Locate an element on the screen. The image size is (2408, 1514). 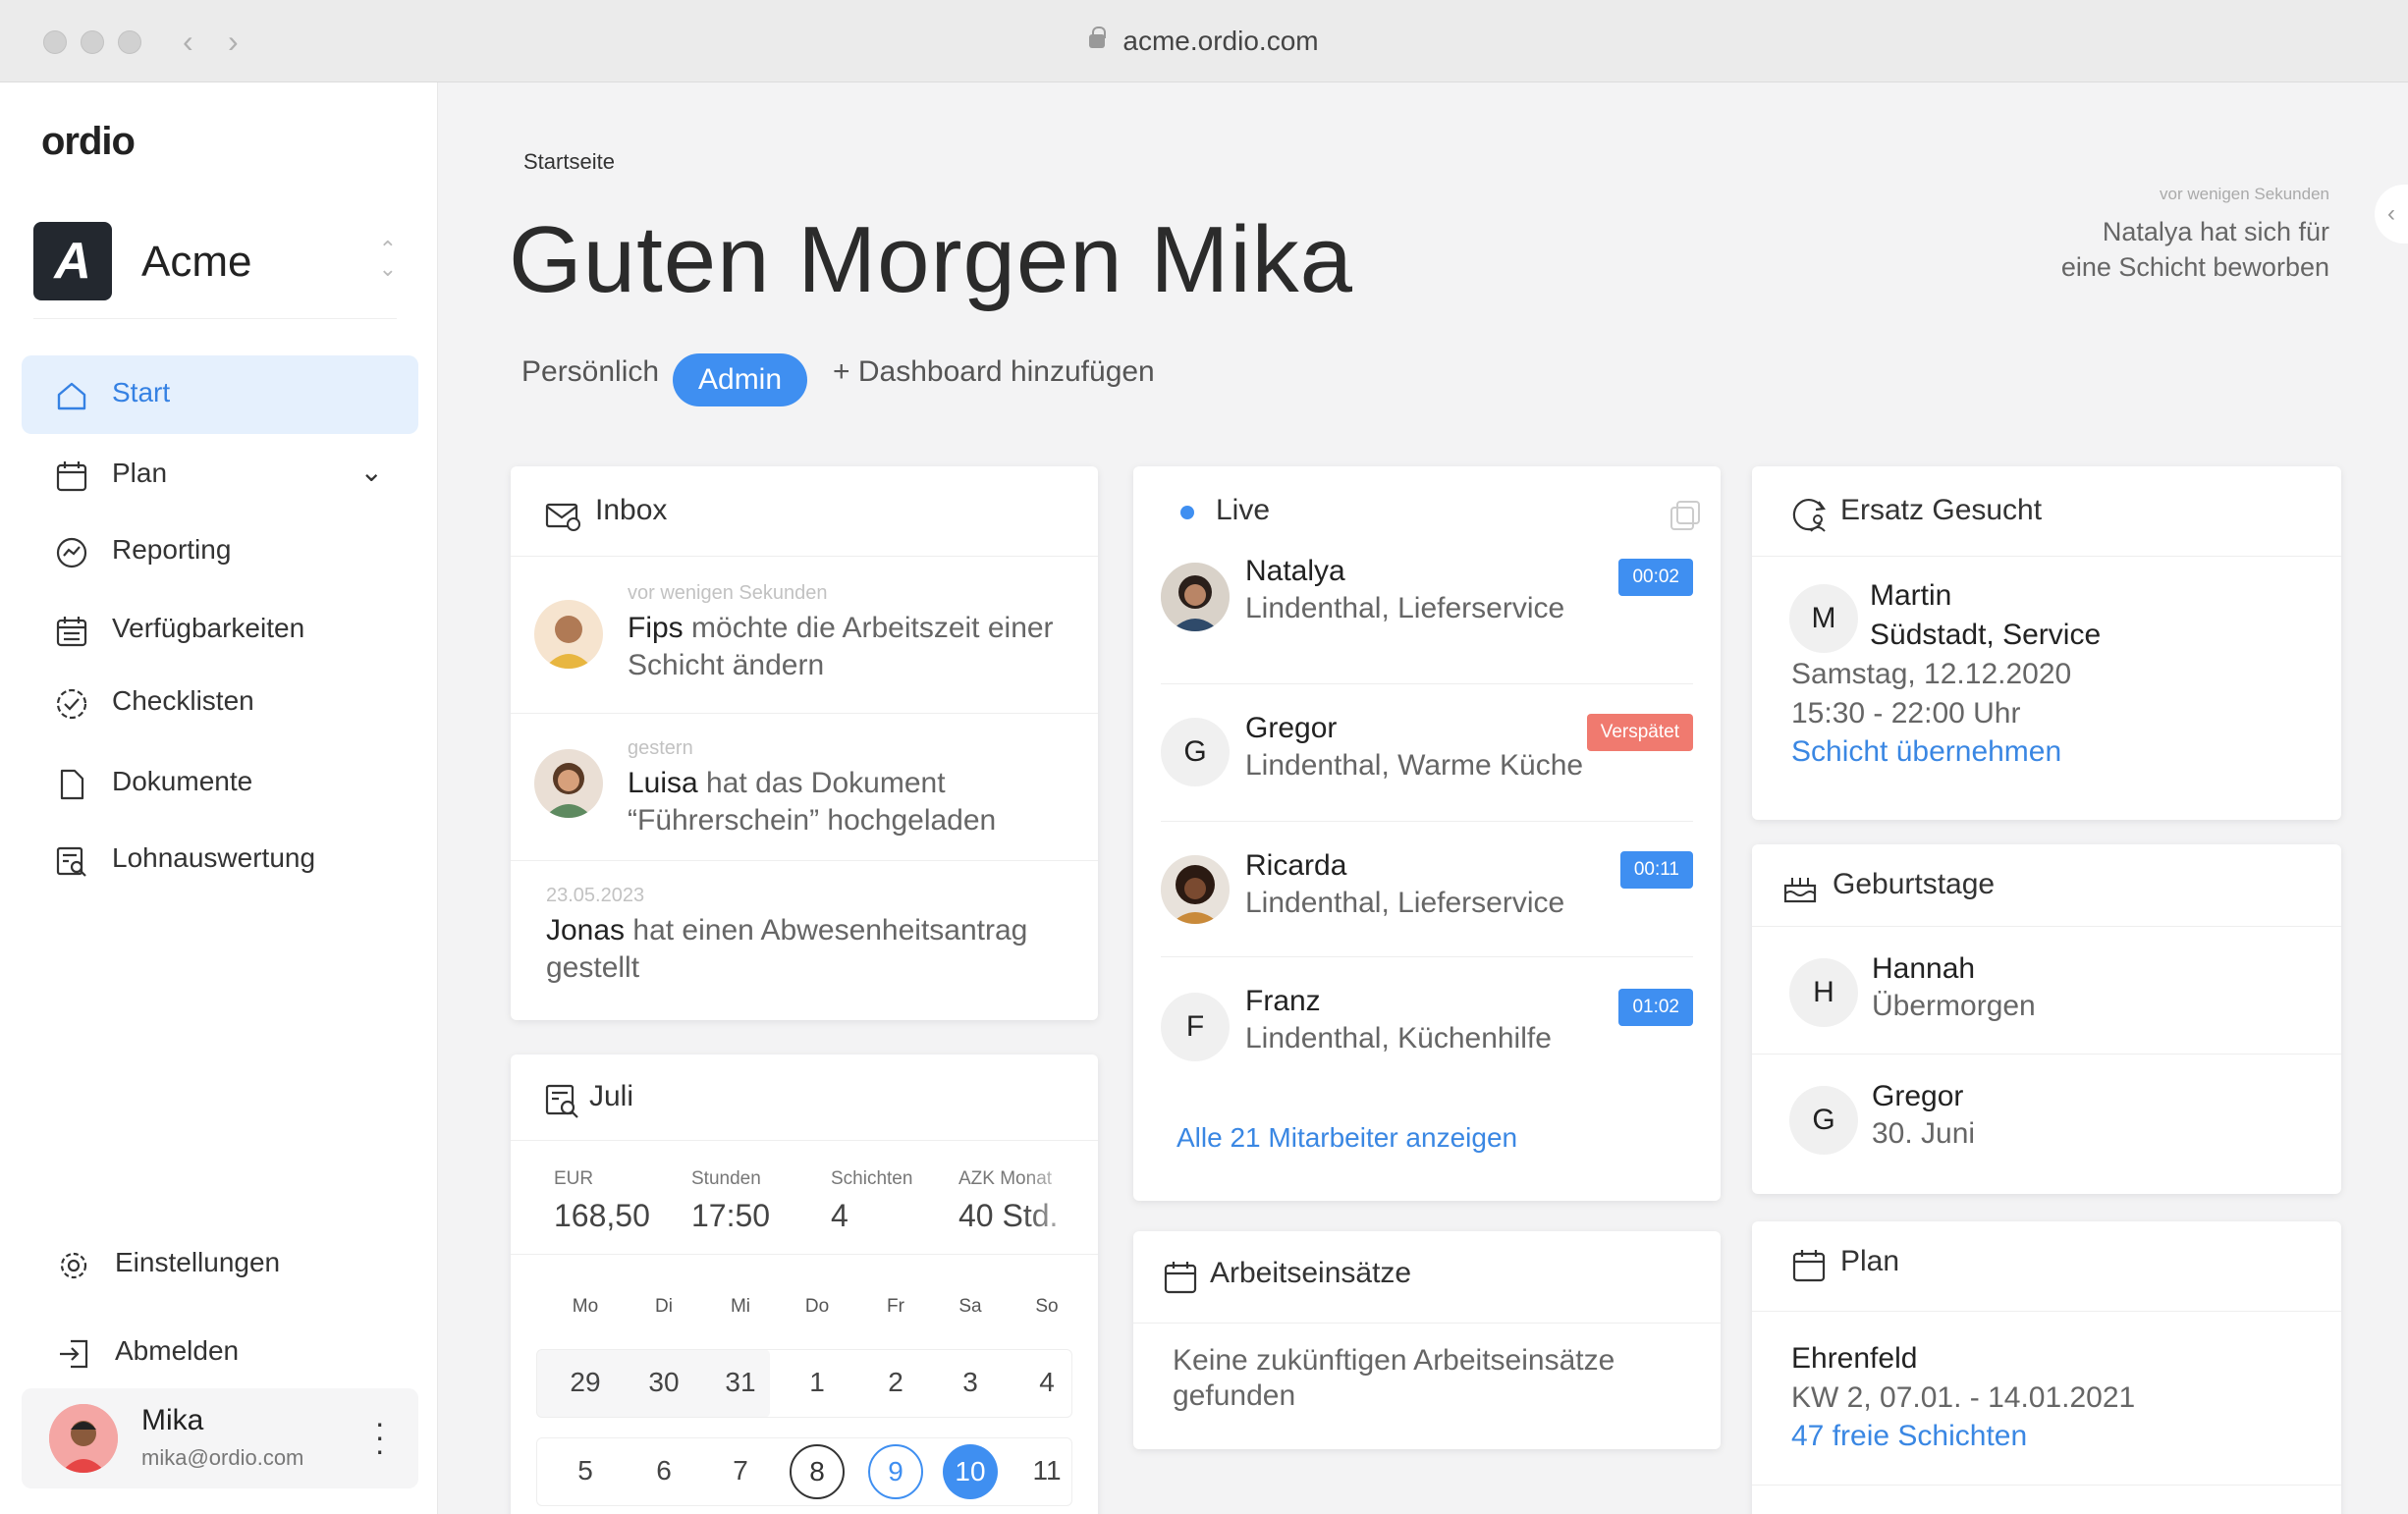
sidebar-item-label: Verfügbarkeiten is located at coordinates (209, 628).